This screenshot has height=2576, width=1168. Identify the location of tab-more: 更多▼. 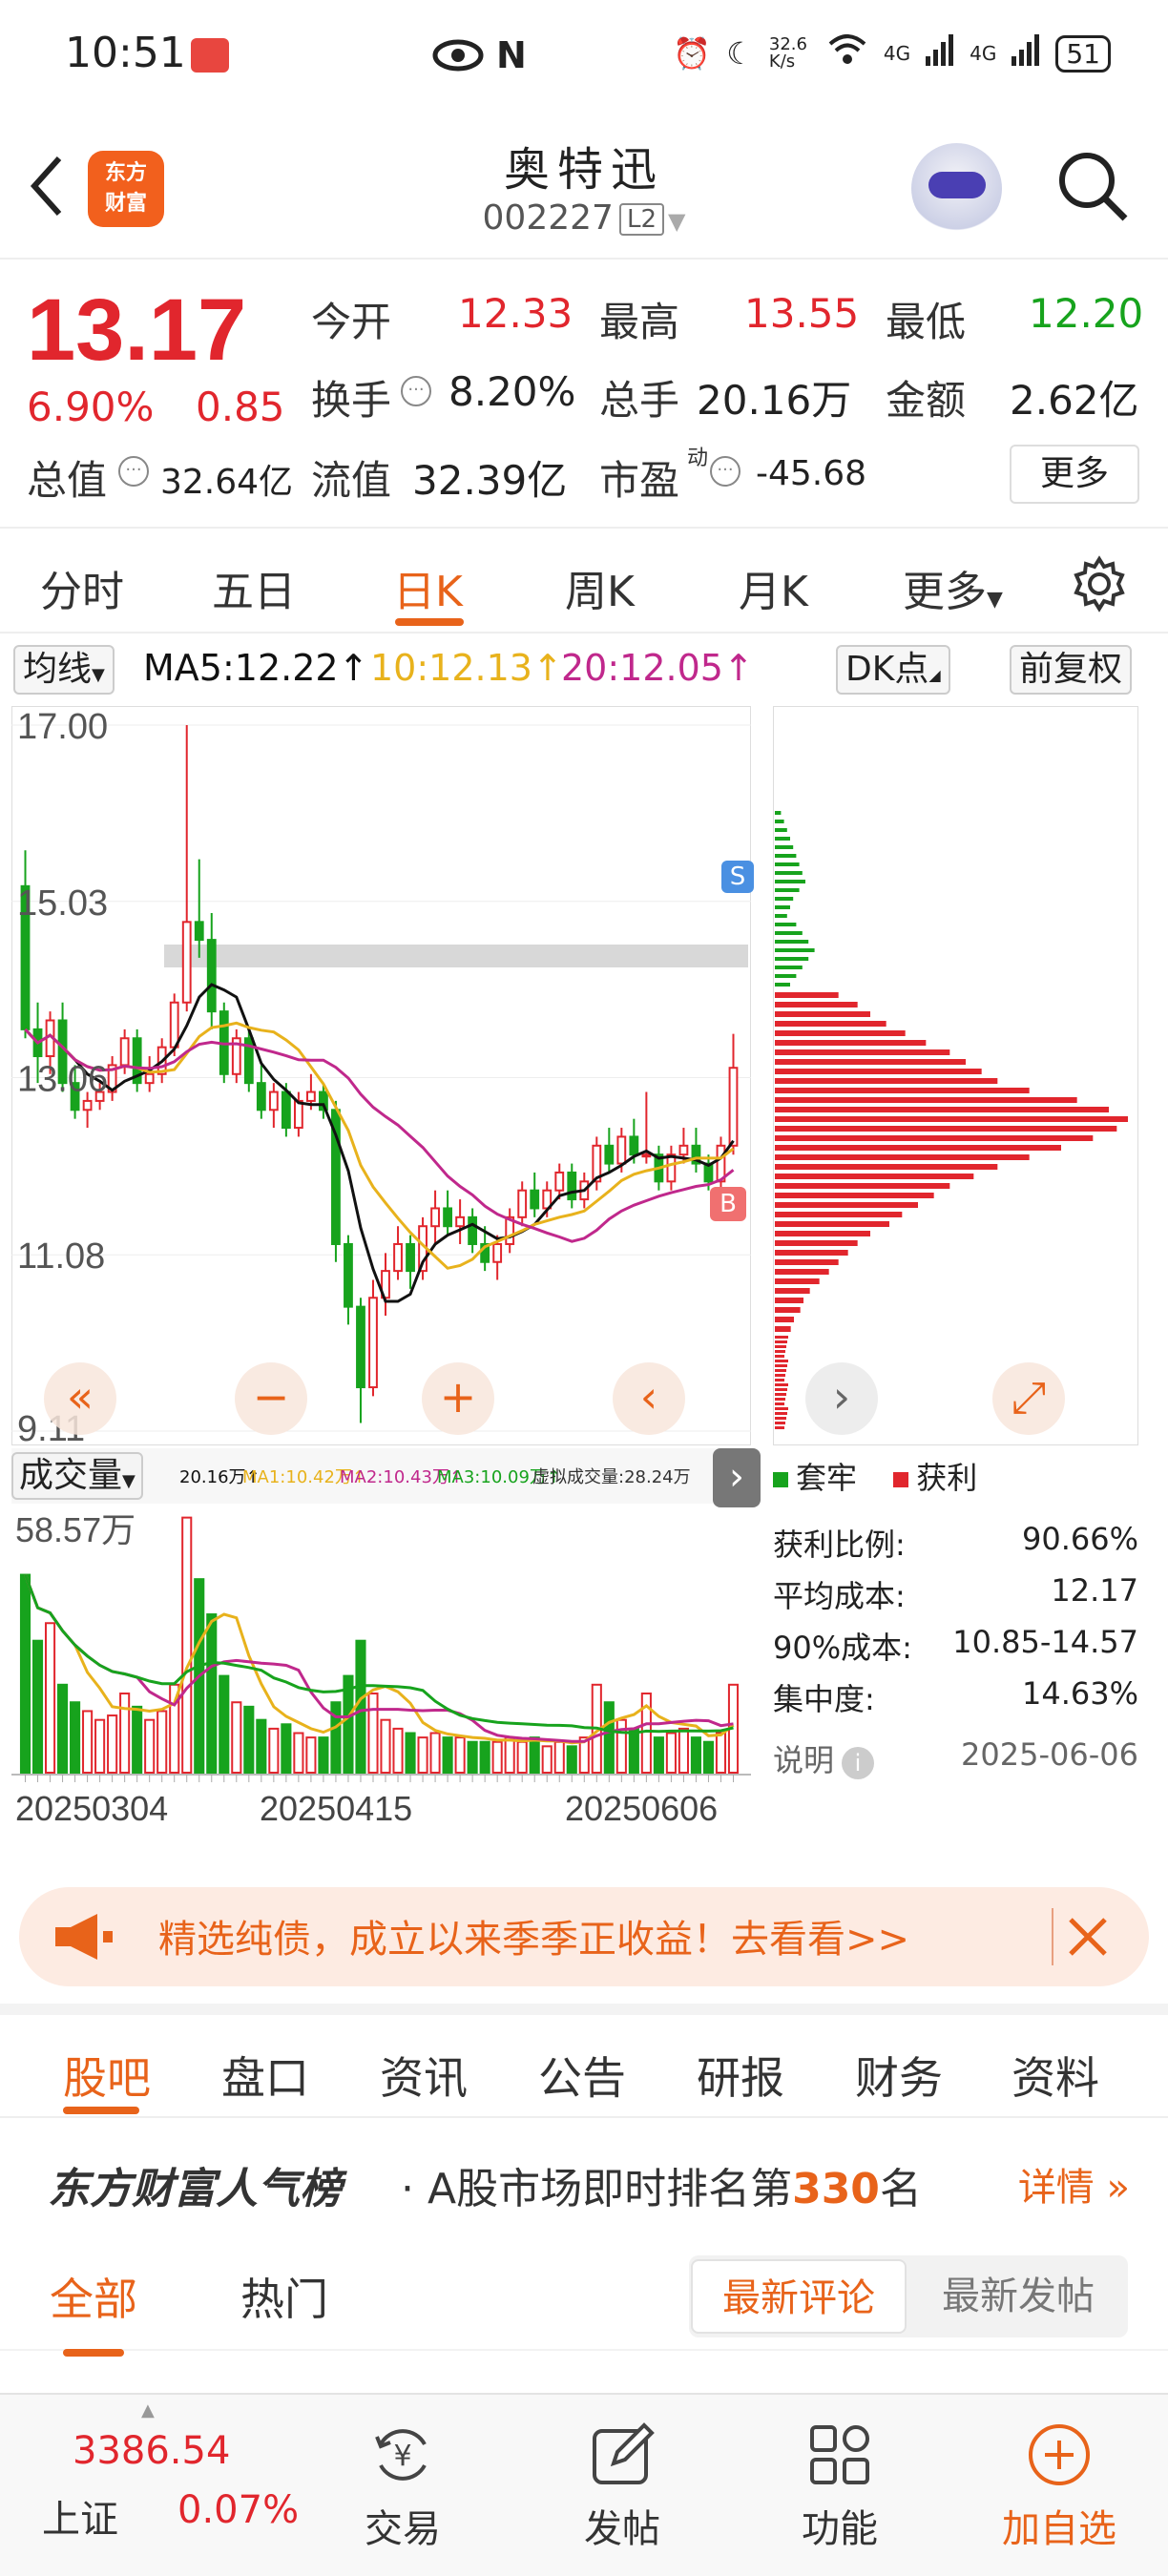
(953, 587).